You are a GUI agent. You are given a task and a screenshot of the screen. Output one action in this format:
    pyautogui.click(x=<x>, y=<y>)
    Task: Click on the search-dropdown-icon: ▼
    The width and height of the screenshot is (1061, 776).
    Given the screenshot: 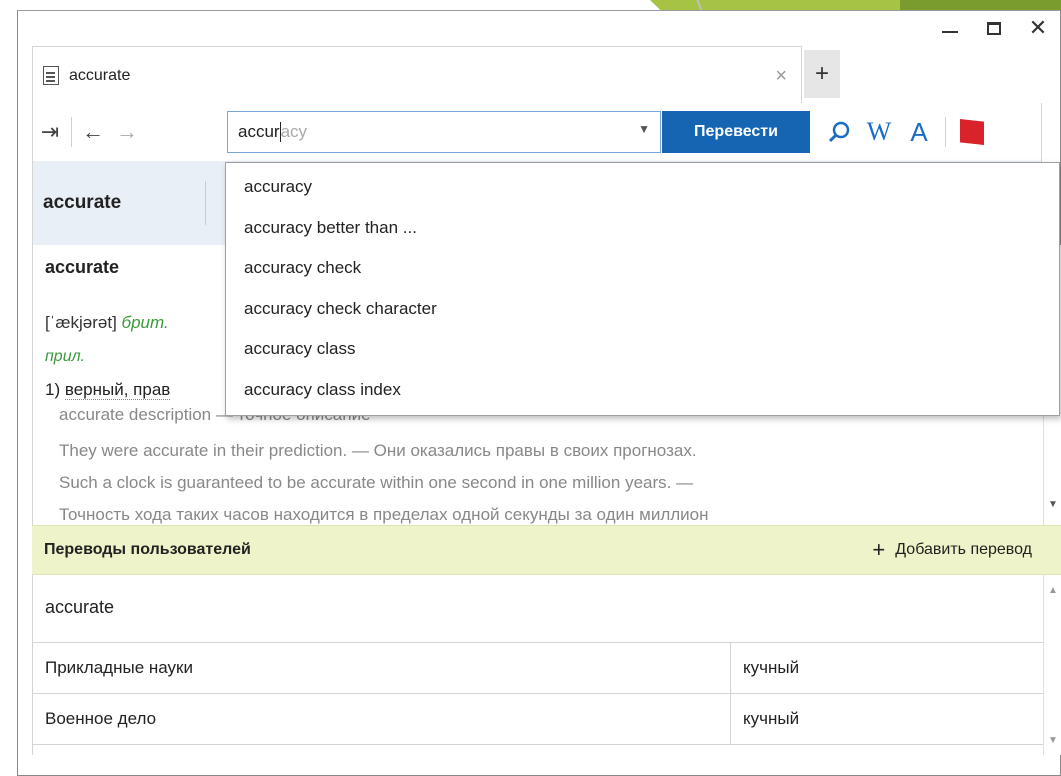 What is the action you would take?
    pyautogui.click(x=644, y=129)
    